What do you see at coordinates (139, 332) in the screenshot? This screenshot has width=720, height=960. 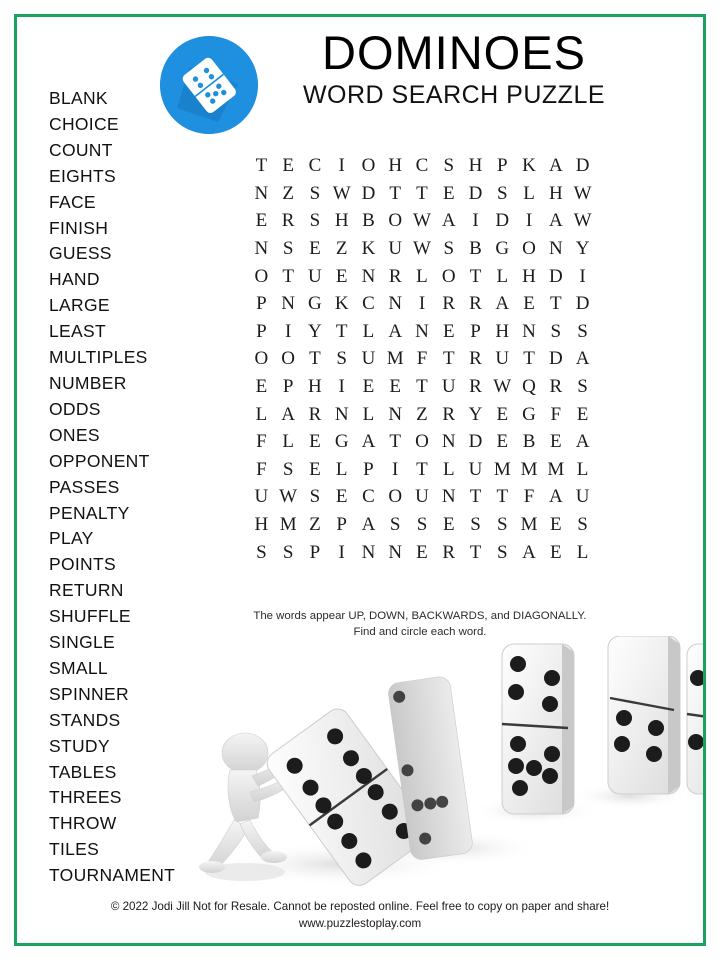 I see `word-list-item: LEAST` at bounding box center [139, 332].